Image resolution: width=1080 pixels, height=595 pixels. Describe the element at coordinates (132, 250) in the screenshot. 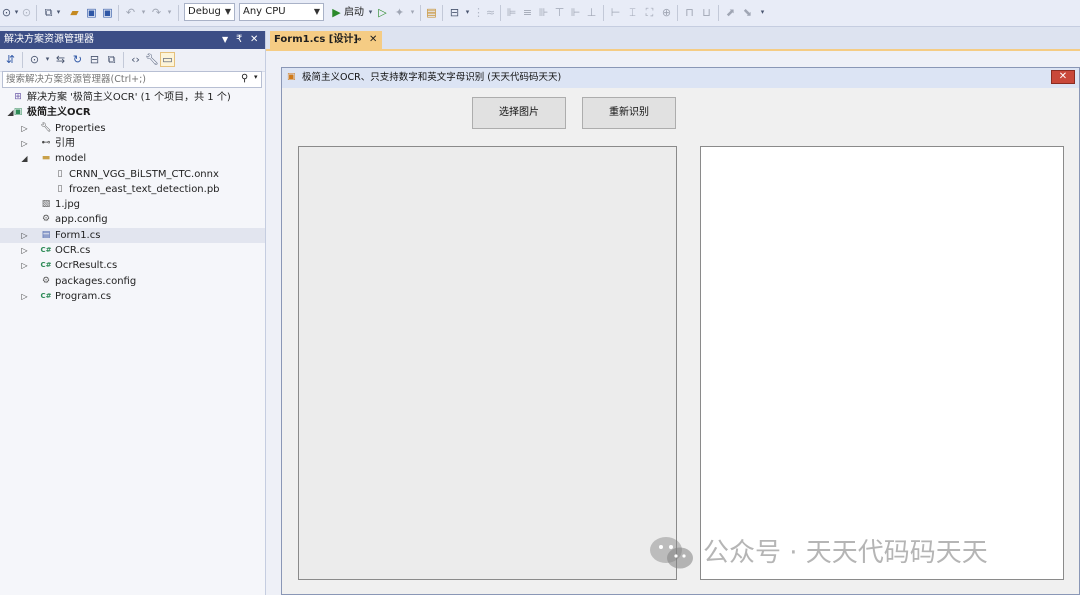

I see `tree-item: ▷ C# OCR.cs` at that location.